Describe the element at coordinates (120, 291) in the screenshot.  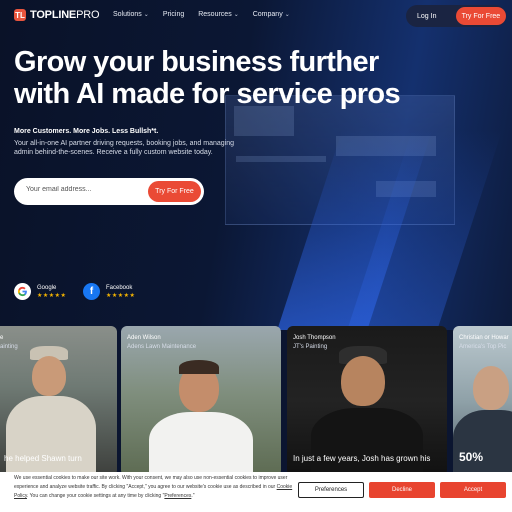
I see `facebook-review-text: Facebook ★★★★★` at that location.